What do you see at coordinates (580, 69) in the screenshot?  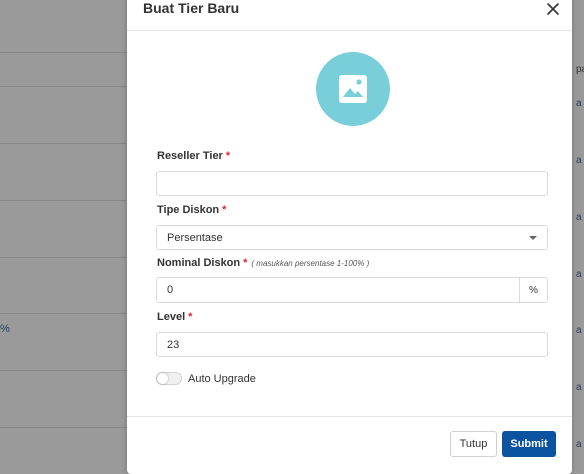 I see `background-column-header: pa` at bounding box center [580, 69].